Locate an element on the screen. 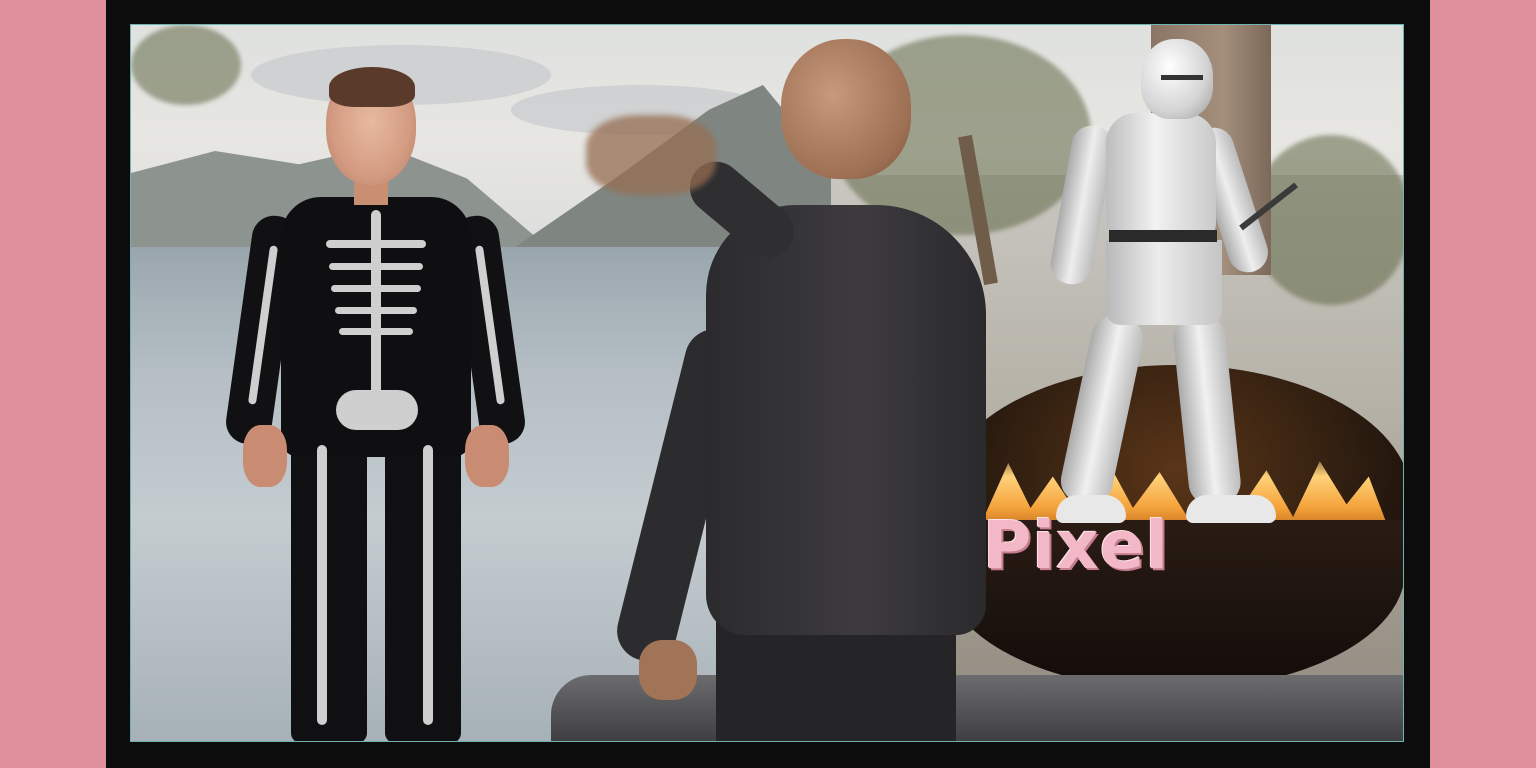 This screenshot has width=1536, height=768. man-hand is located at coordinates (668, 670).